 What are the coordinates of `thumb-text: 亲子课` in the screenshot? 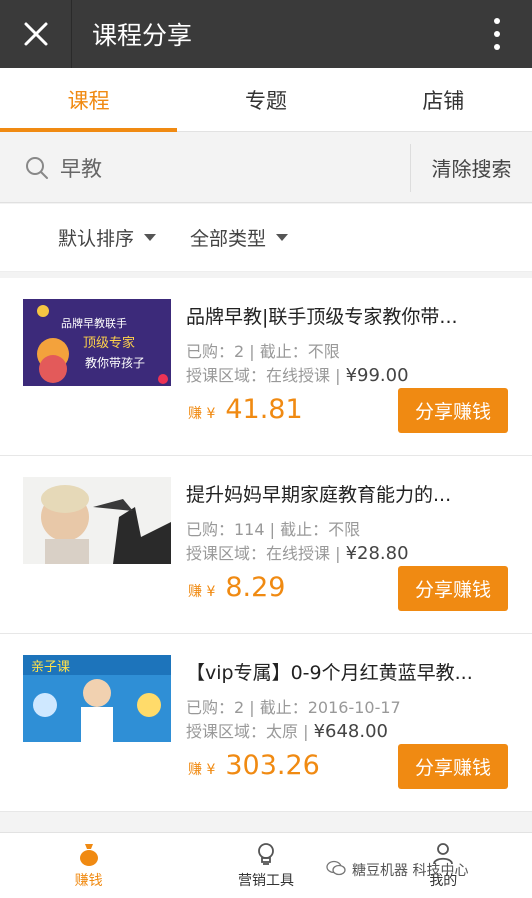 It's located at (50, 667).